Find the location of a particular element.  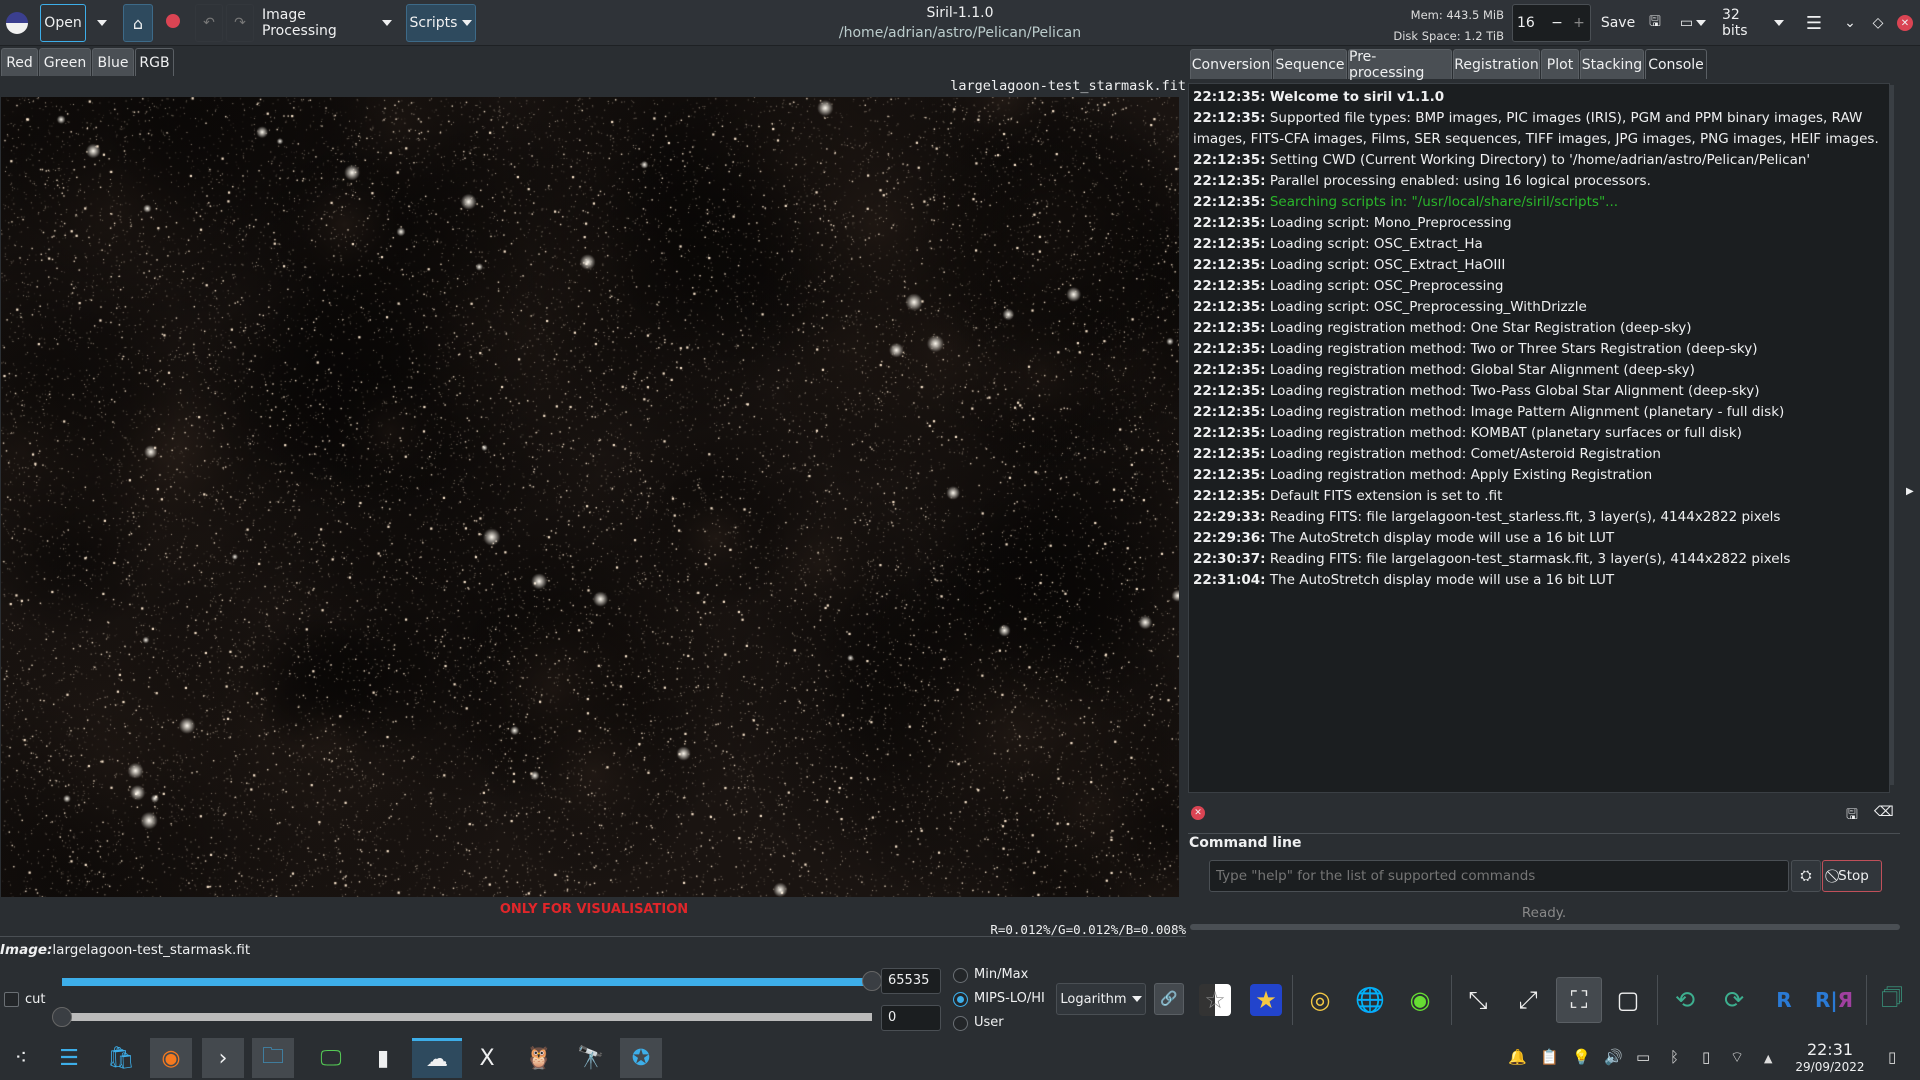

status-text: Ready. is located at coordinates (1544, 913).